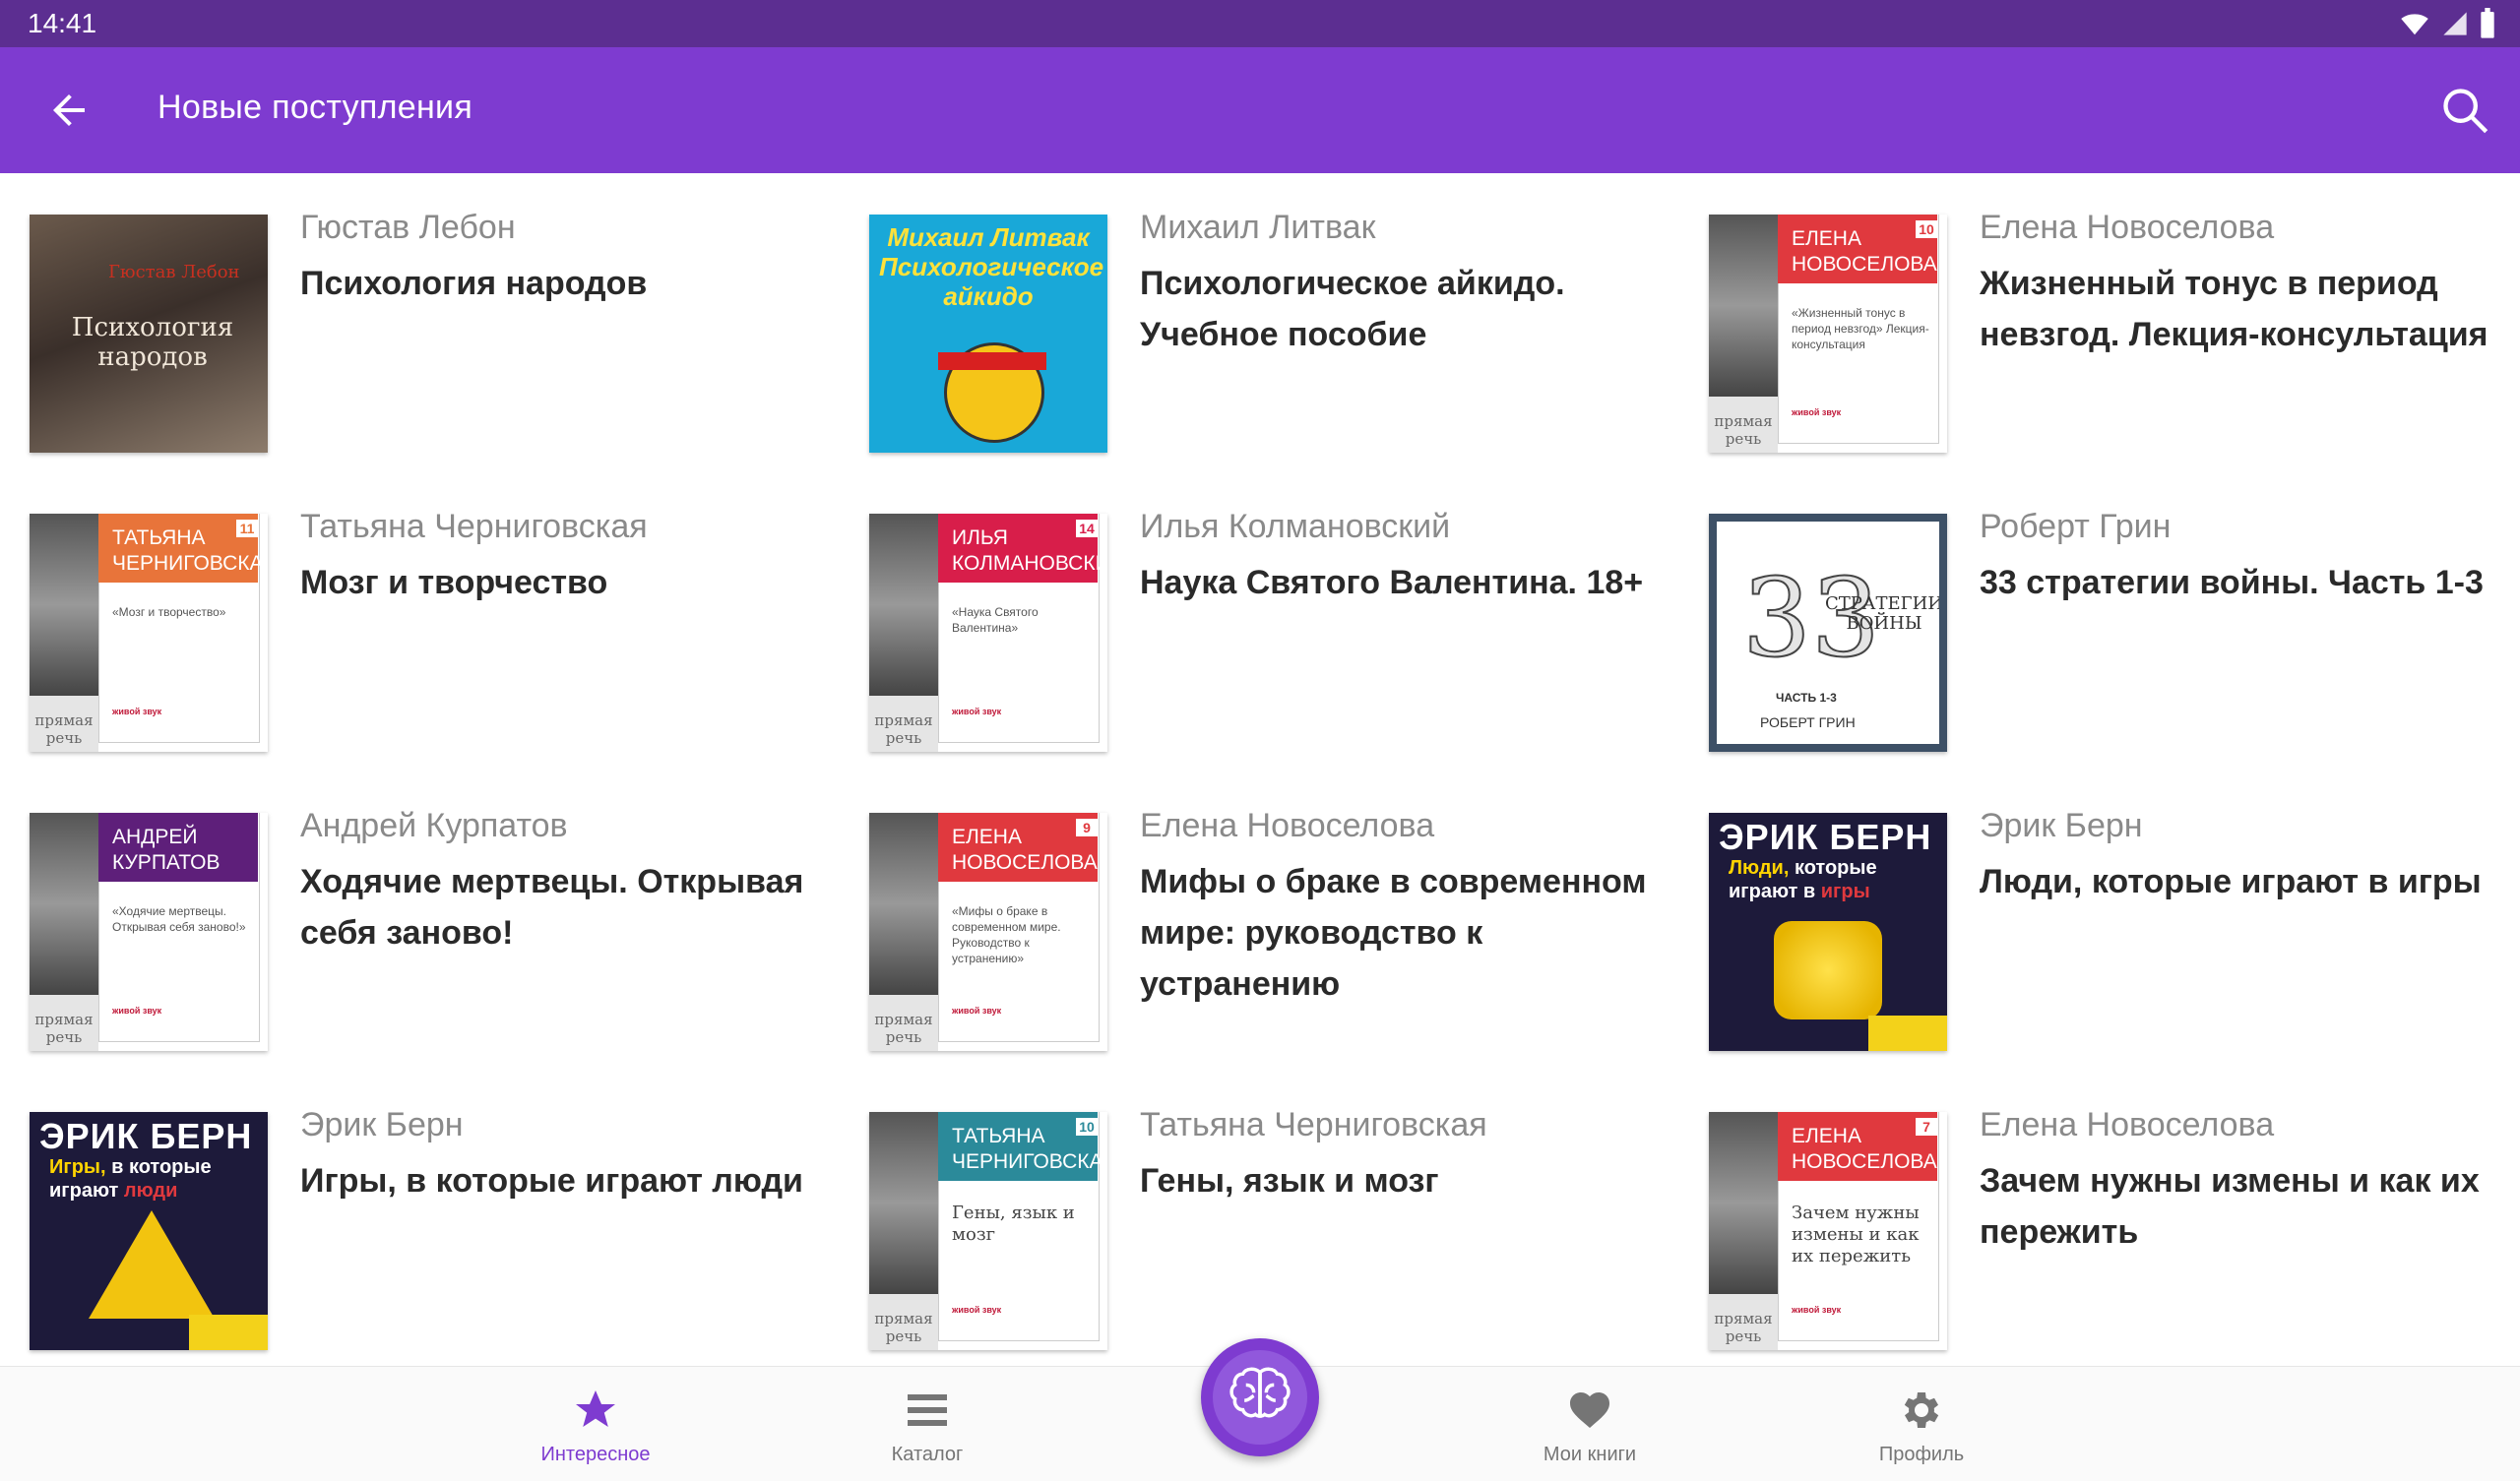 The width and height of the screenshot is (2520, 1481). I want to click on book-title: Игры, в которые играют люди, so click(551, 1181).